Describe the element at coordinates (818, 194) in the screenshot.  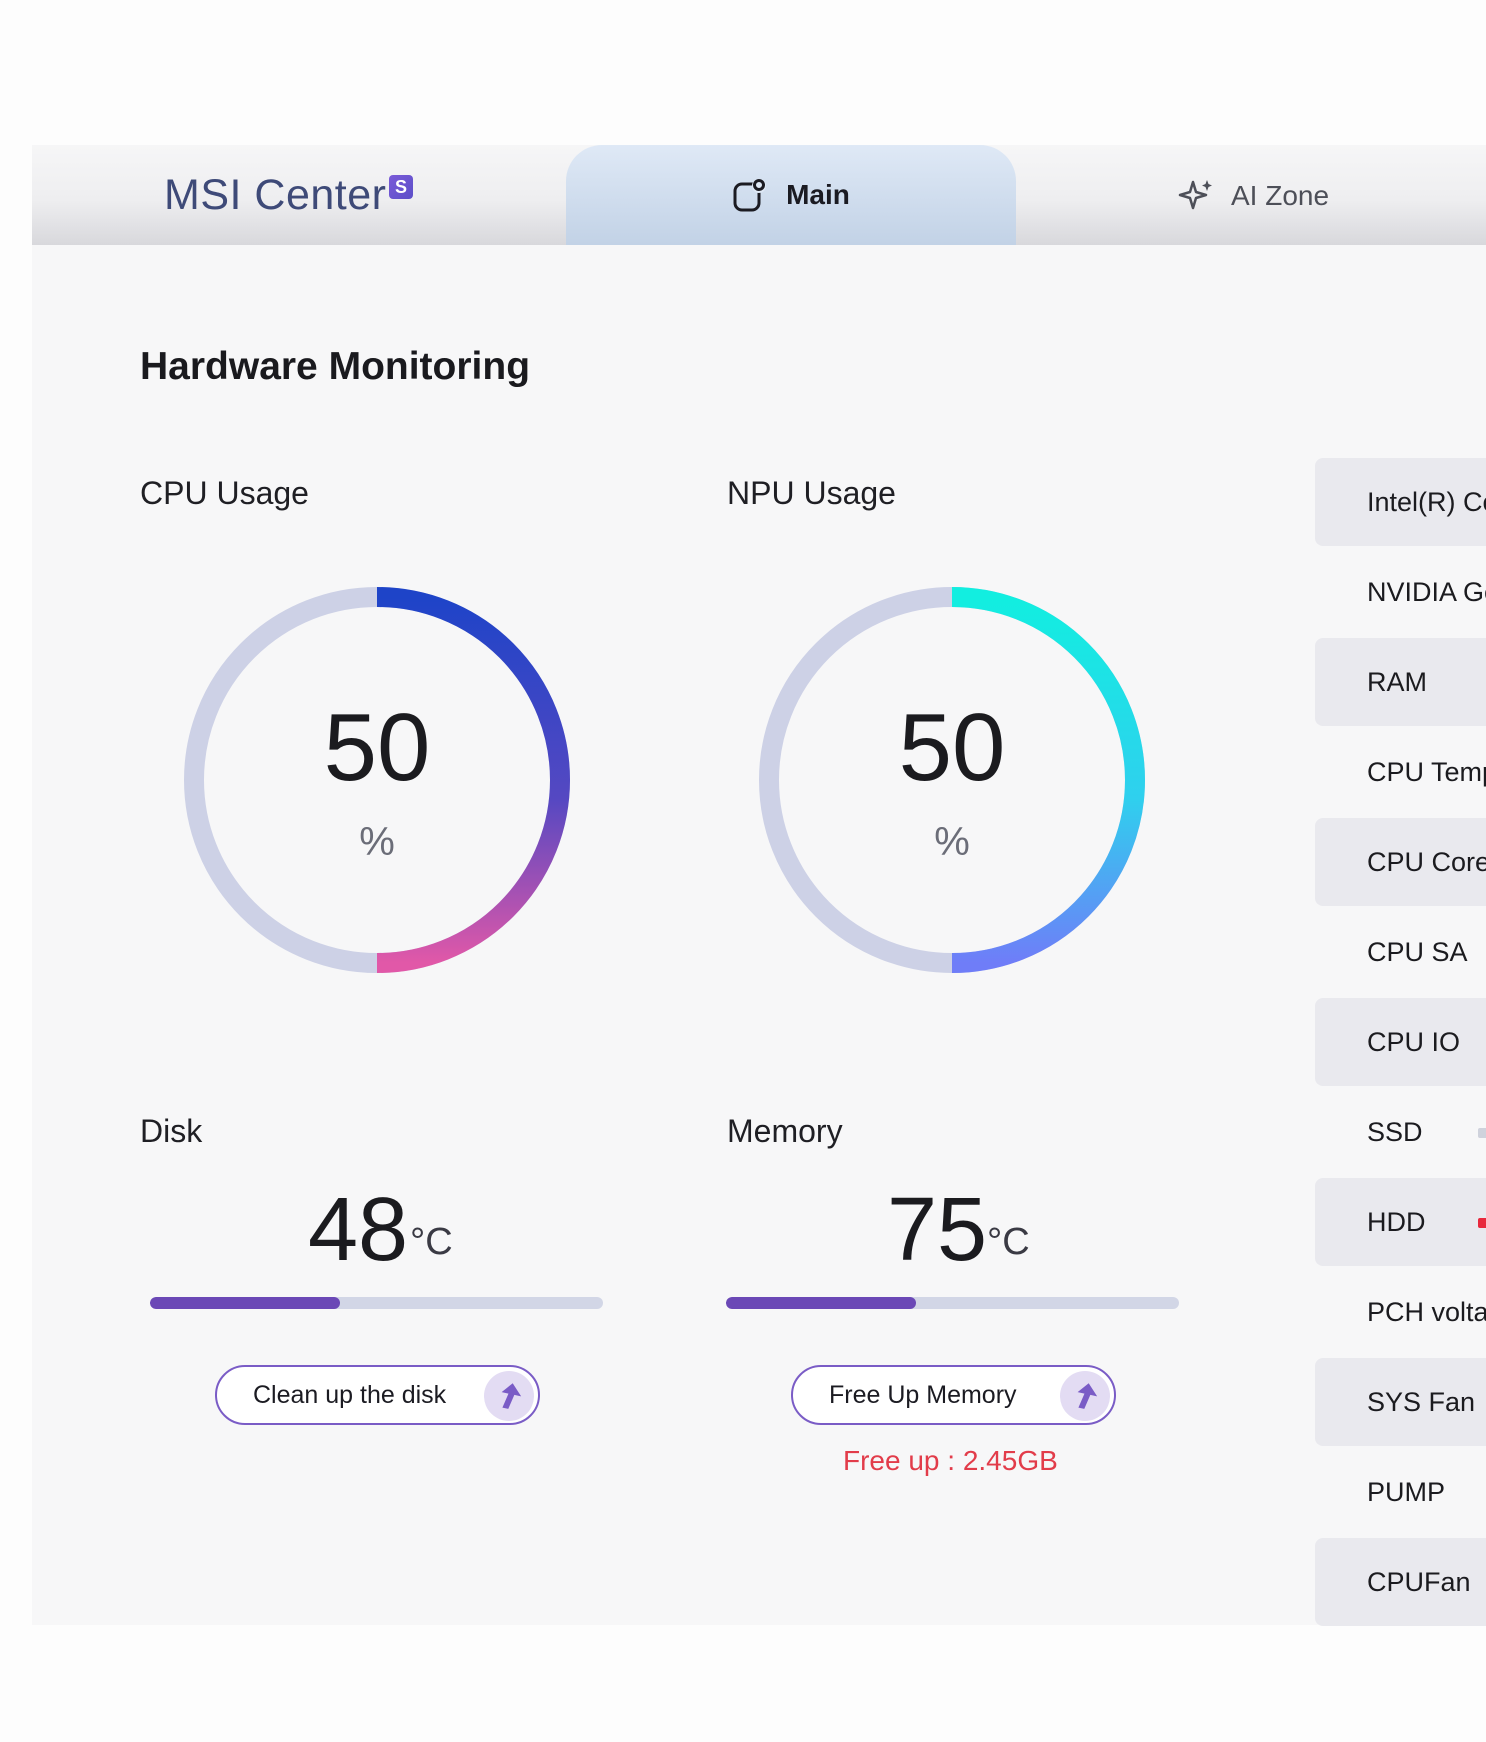
I see `tab-main-label: Main` at that location.